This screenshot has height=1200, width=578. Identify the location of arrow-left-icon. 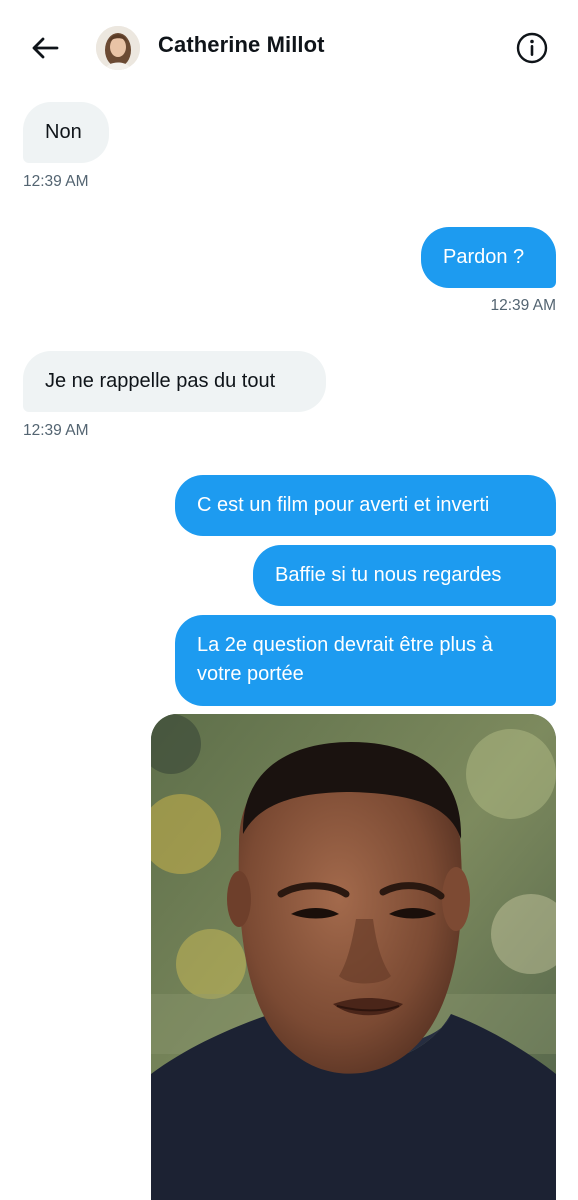
(45, 48).